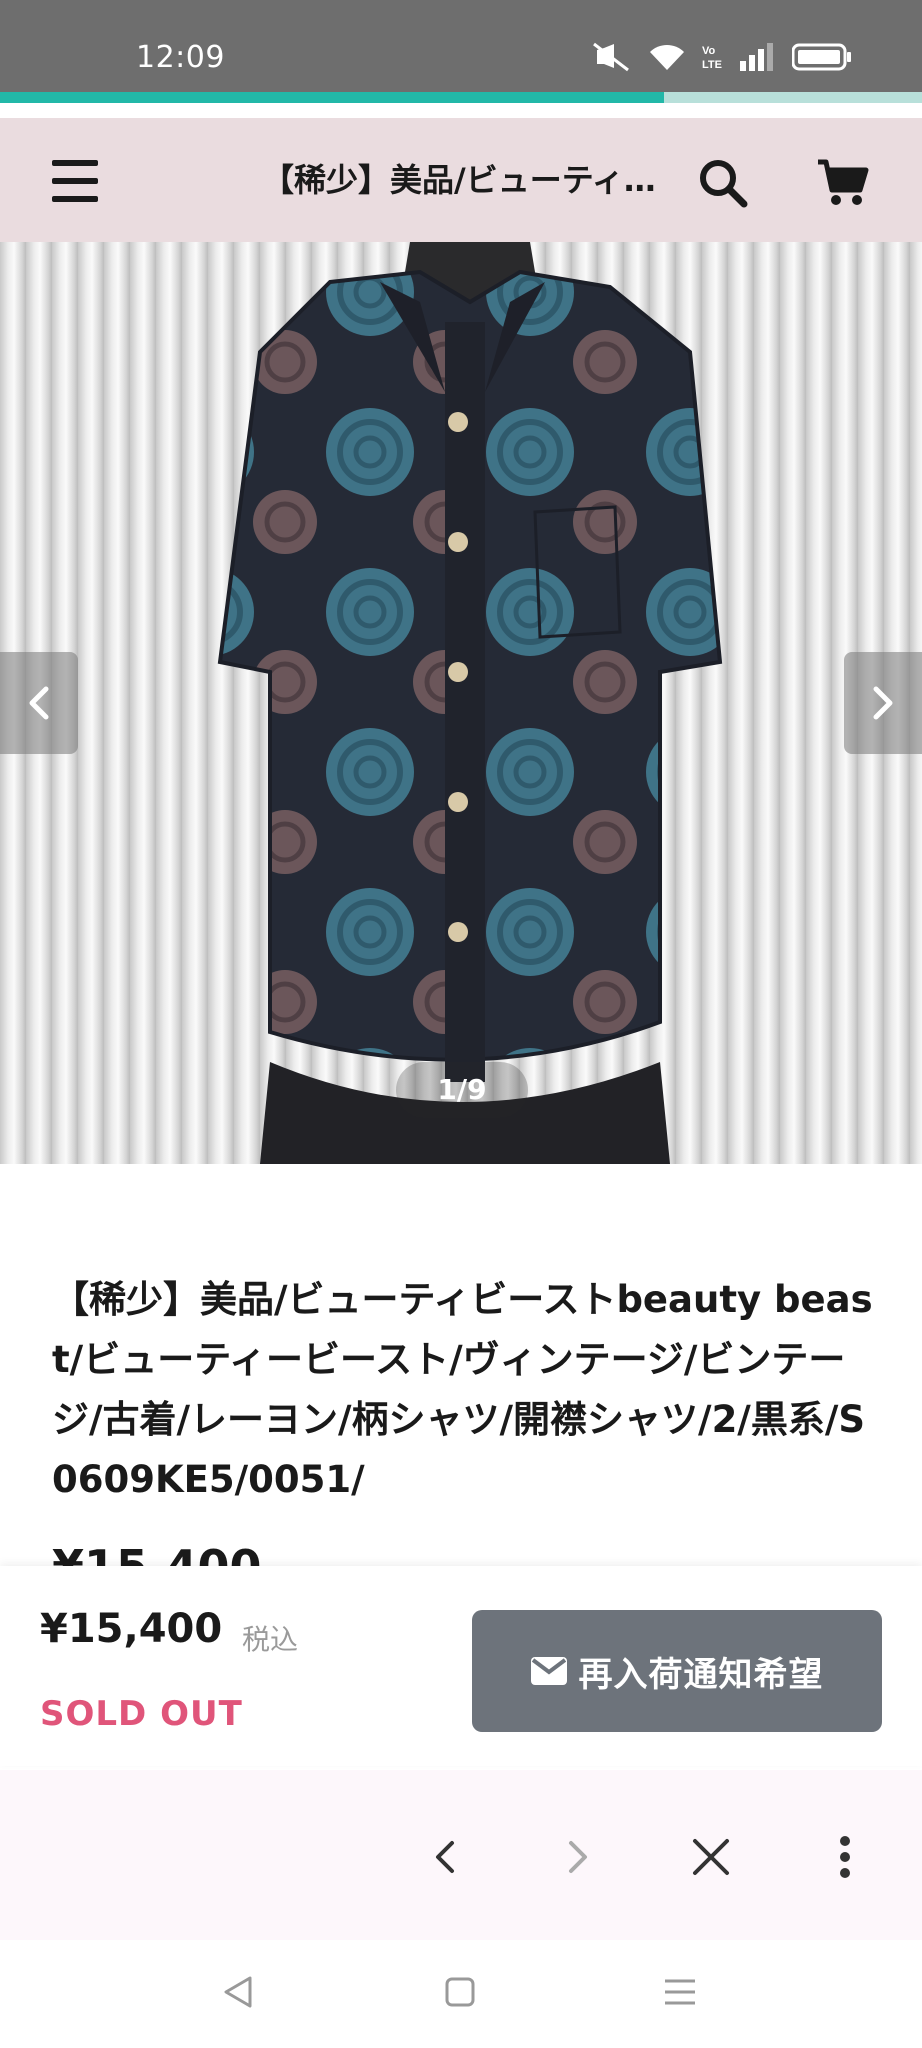  What do you see at coordinates (461, 46) in the screenshot?
I see `status-bar: 12:09 Vo LTE` at bounding box center [461, 46].